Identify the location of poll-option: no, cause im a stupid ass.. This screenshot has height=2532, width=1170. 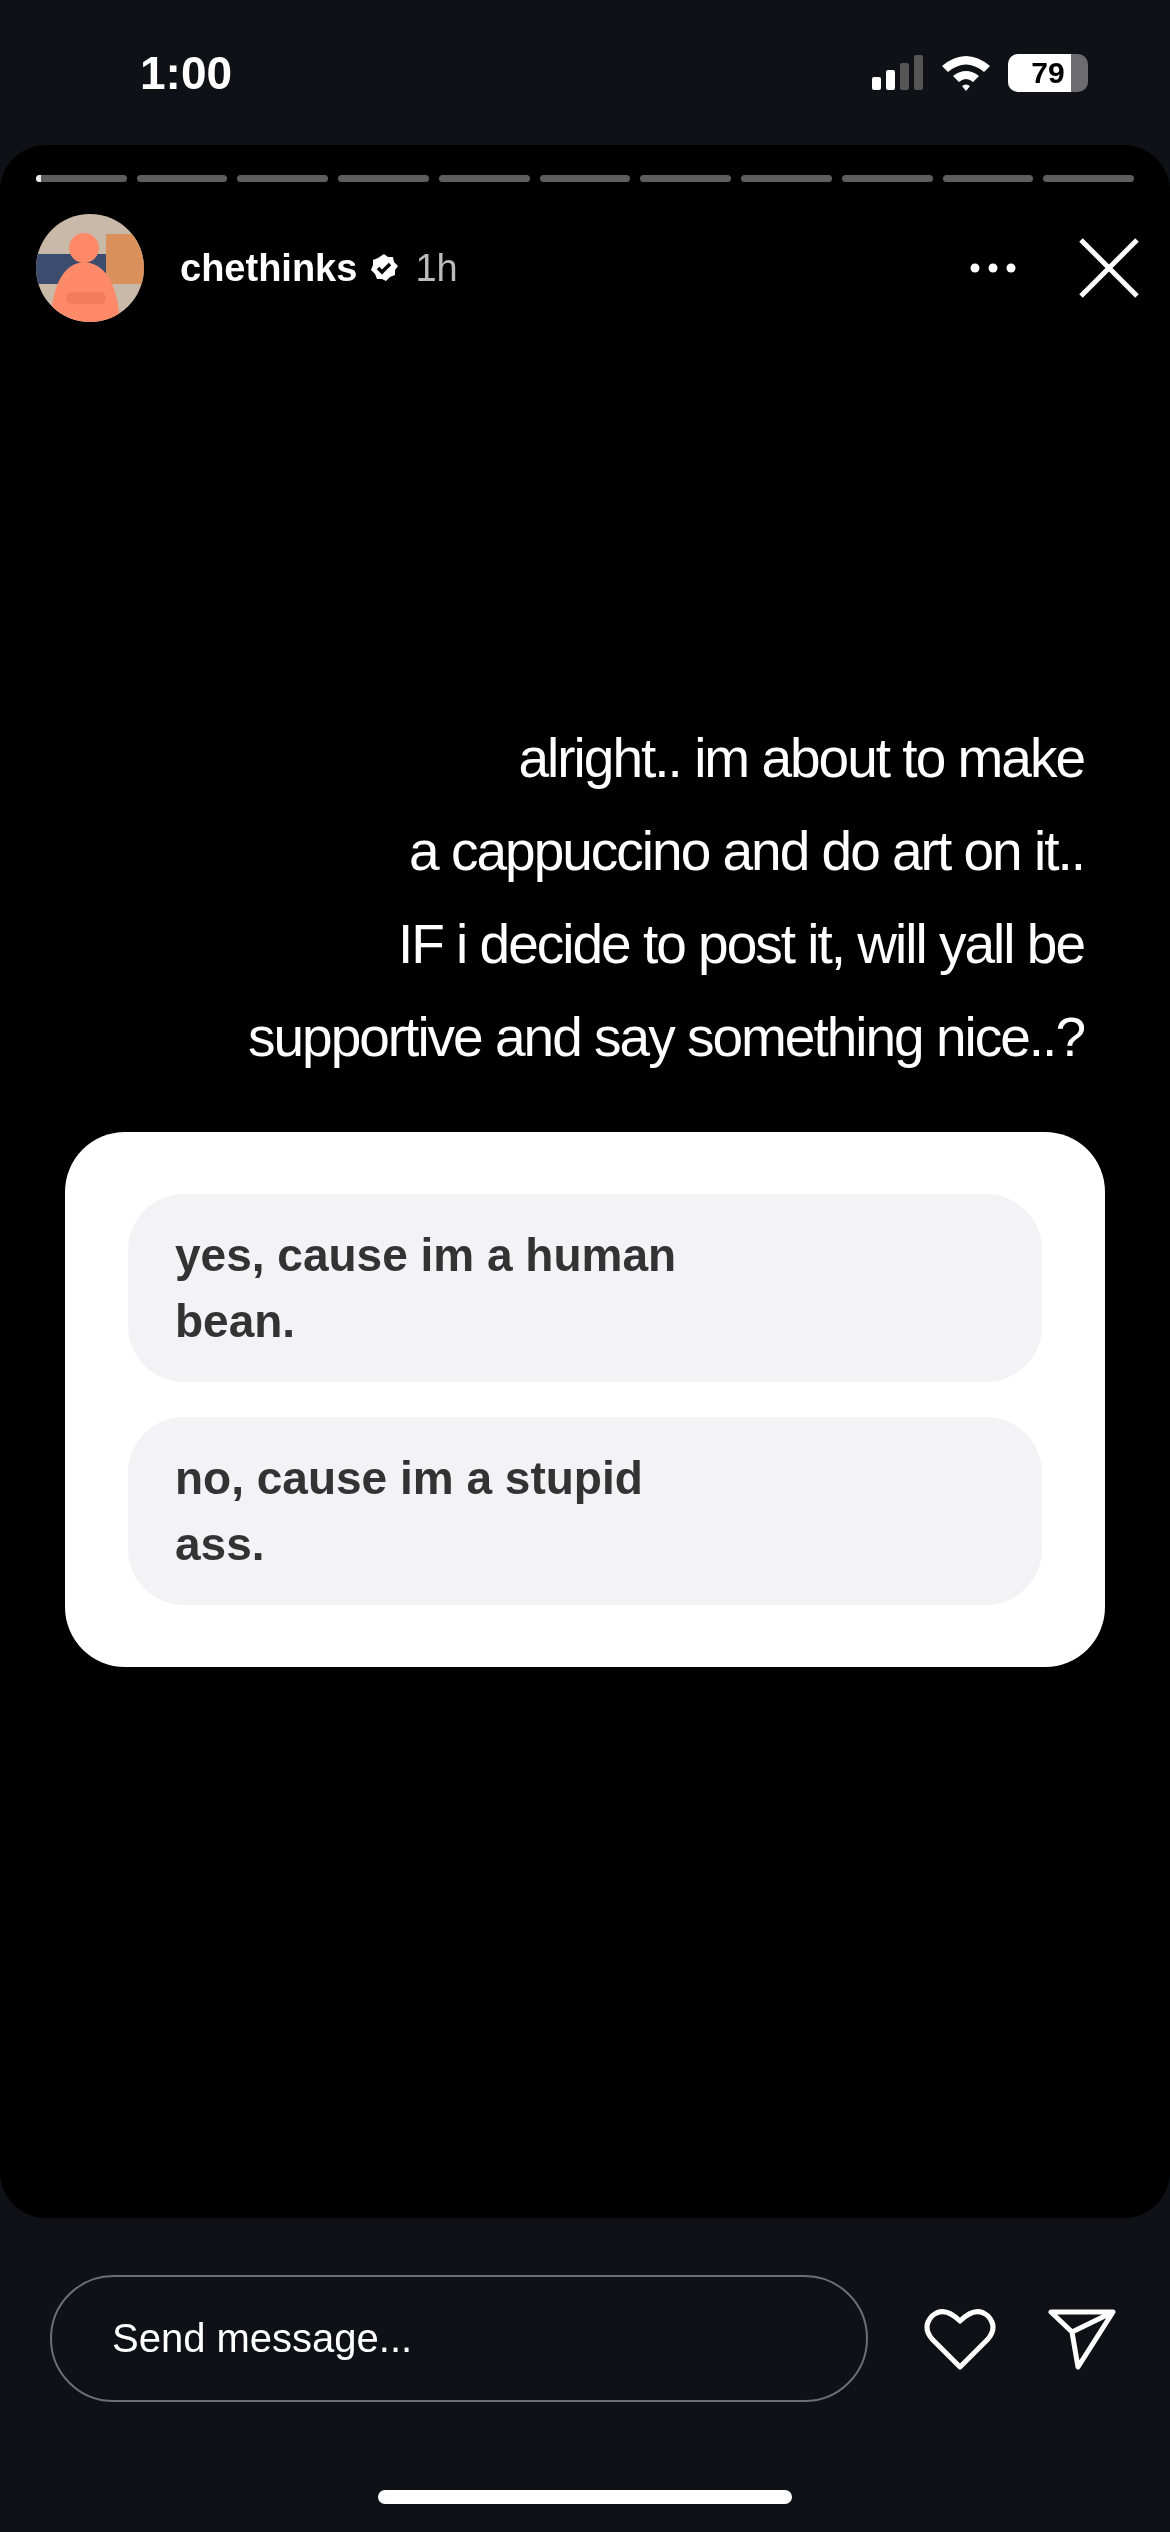
(585, 1511).